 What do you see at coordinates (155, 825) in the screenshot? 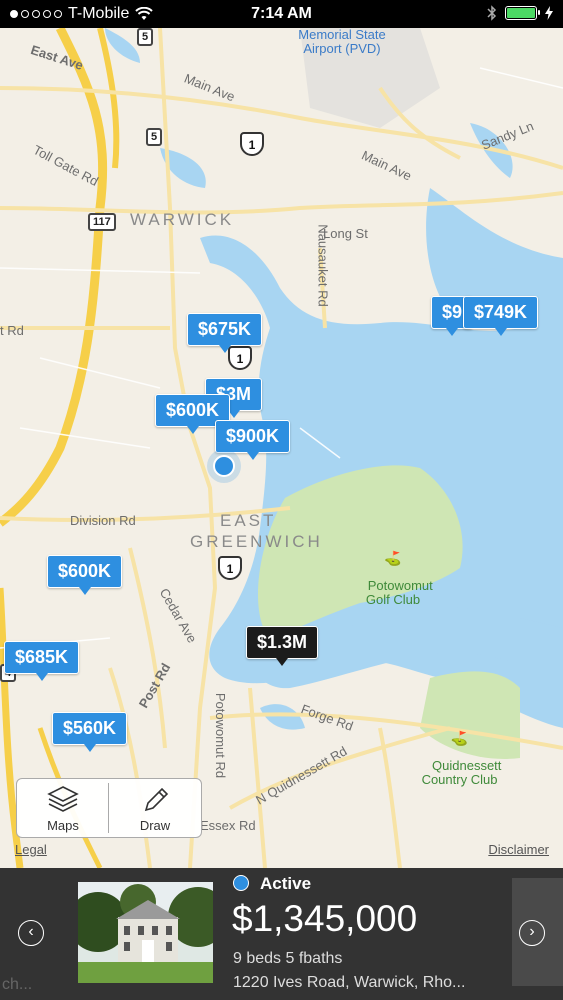
I see `draw-button-label: Draw` at bounding box center [155, 825].